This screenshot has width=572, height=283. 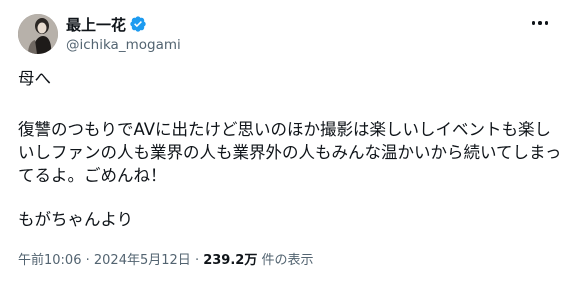 I want to click on tweet-meta: 午前10:06 · 2024年5月12日 · 239.2万 件の表示, so click(x=166, y=258).